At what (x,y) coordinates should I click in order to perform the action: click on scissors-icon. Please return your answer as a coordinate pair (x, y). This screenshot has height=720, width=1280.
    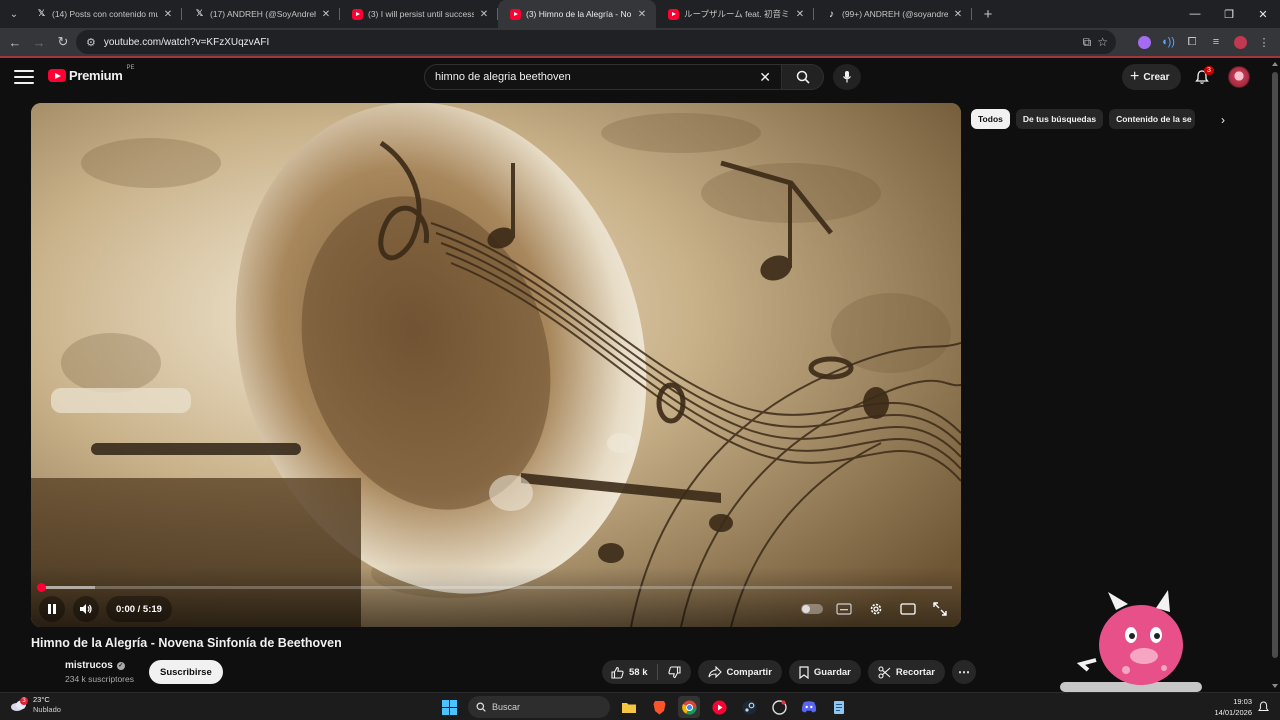
    Looking at the image, I should click on (884, 672).